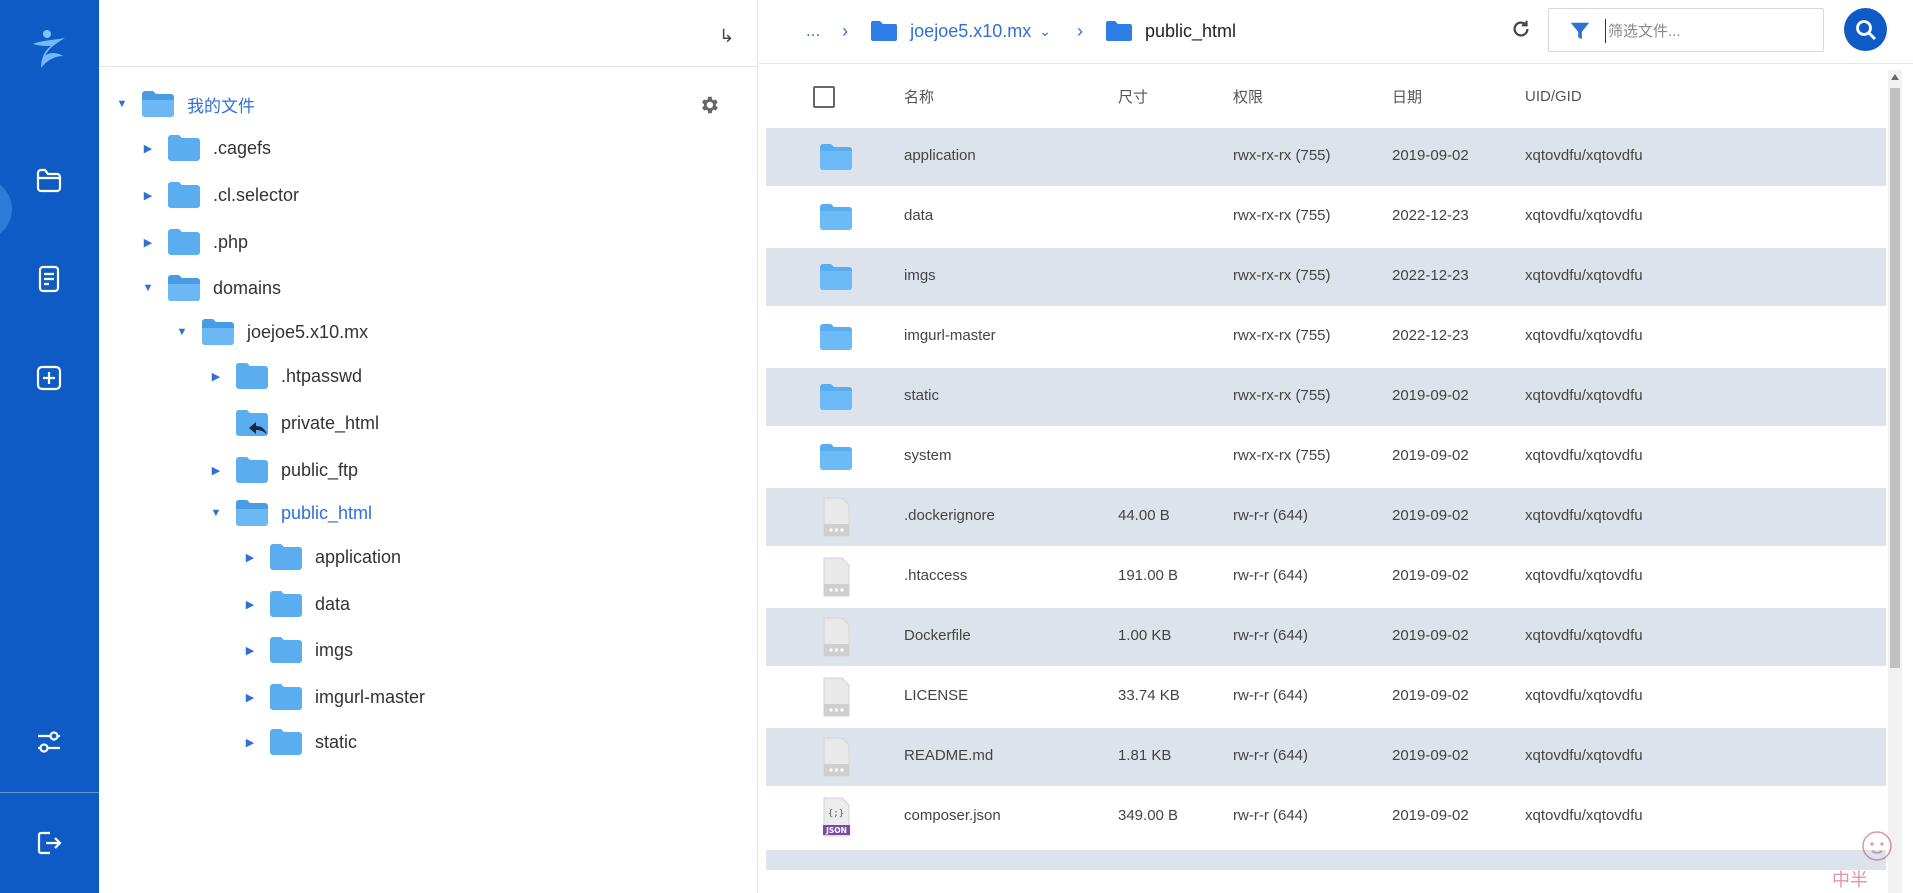 The image size is (1913, 893). I want to click on tree-node: ▶ imgurl-master, so click(334, 697).